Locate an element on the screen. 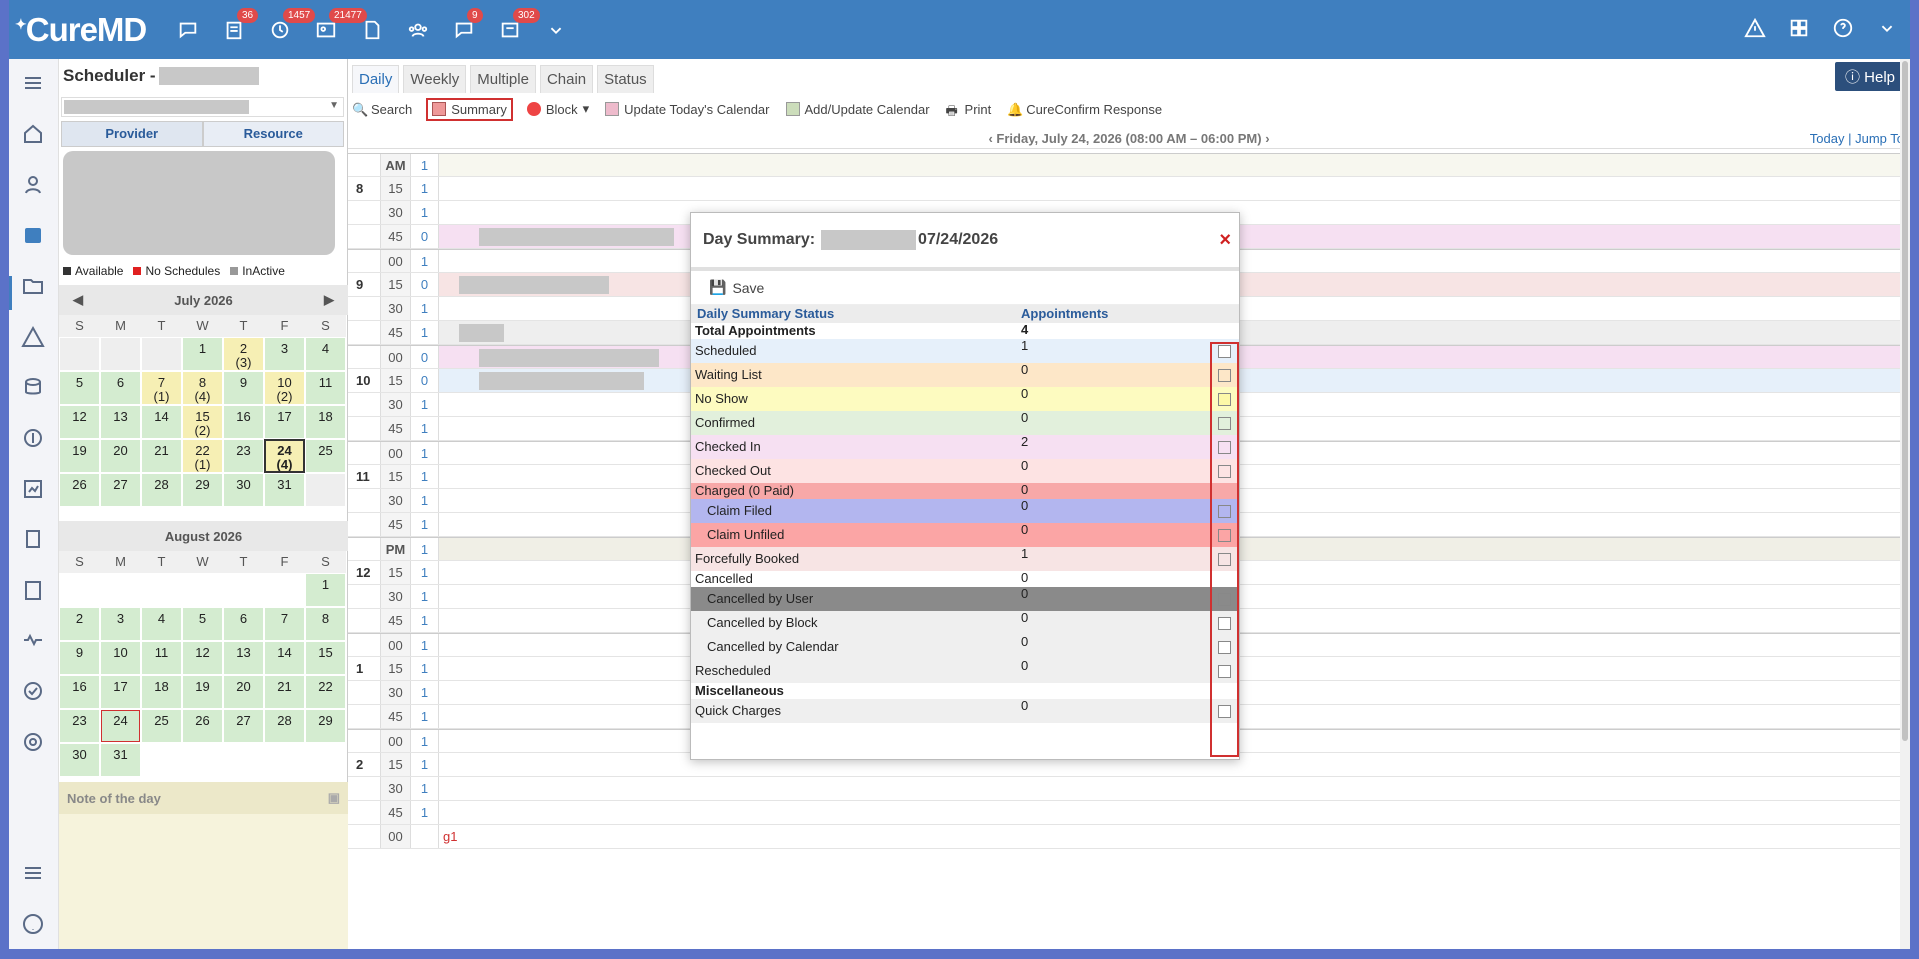  warning-icon is located at coordinates (1755, 29).